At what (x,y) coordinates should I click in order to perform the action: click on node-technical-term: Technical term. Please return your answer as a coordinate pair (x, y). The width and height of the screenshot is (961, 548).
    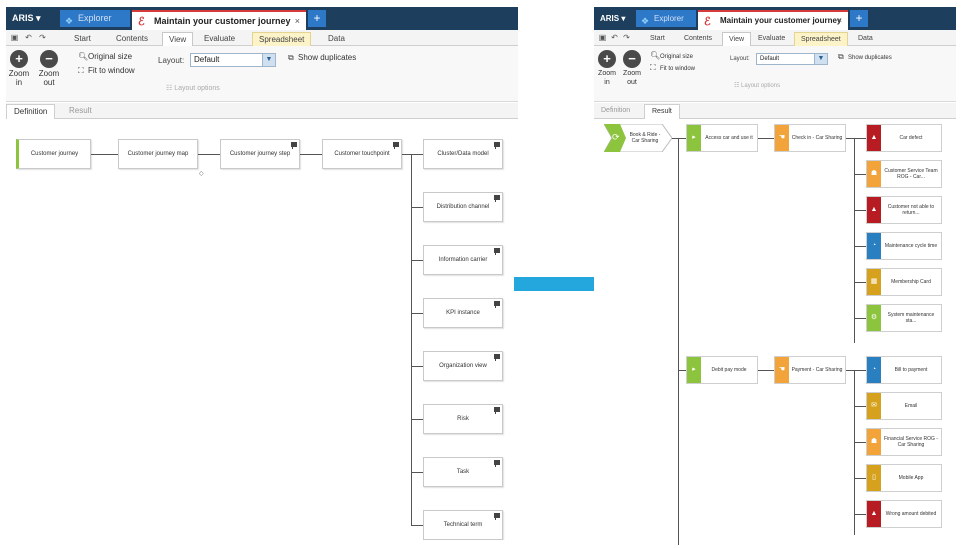
    Looking at the image, I should click on (463, 525).